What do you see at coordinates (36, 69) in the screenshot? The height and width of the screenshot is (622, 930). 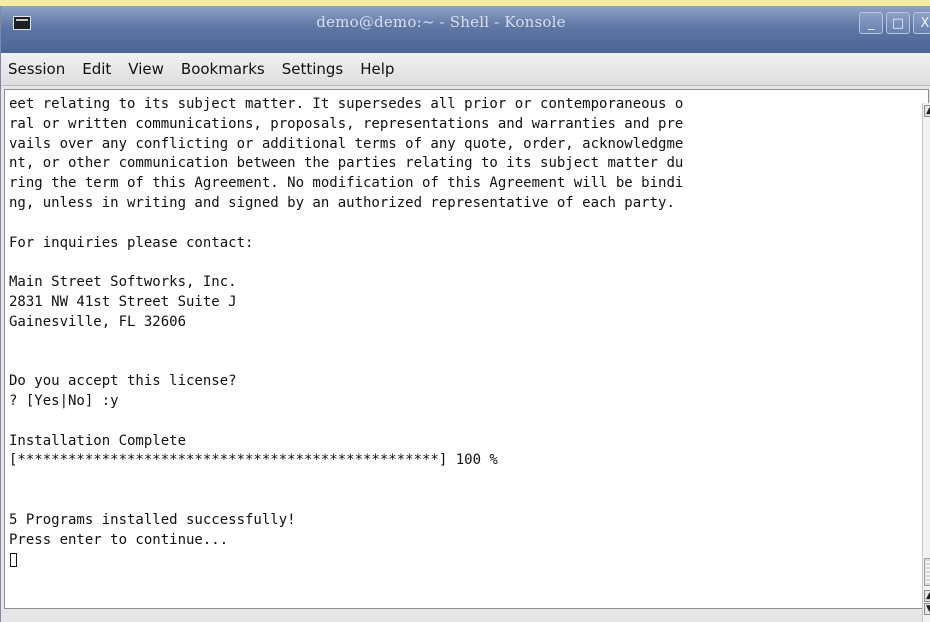 I see `menu-session: Session` at bounding box center [36, 69].